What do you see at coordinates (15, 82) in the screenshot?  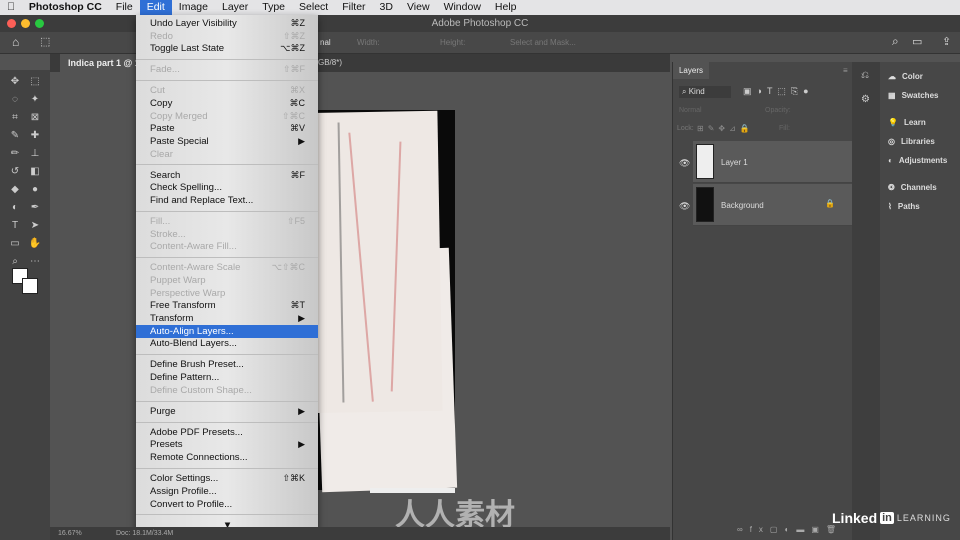 I see `move-tool-icon: ✥` at bounding box center [15, 82].